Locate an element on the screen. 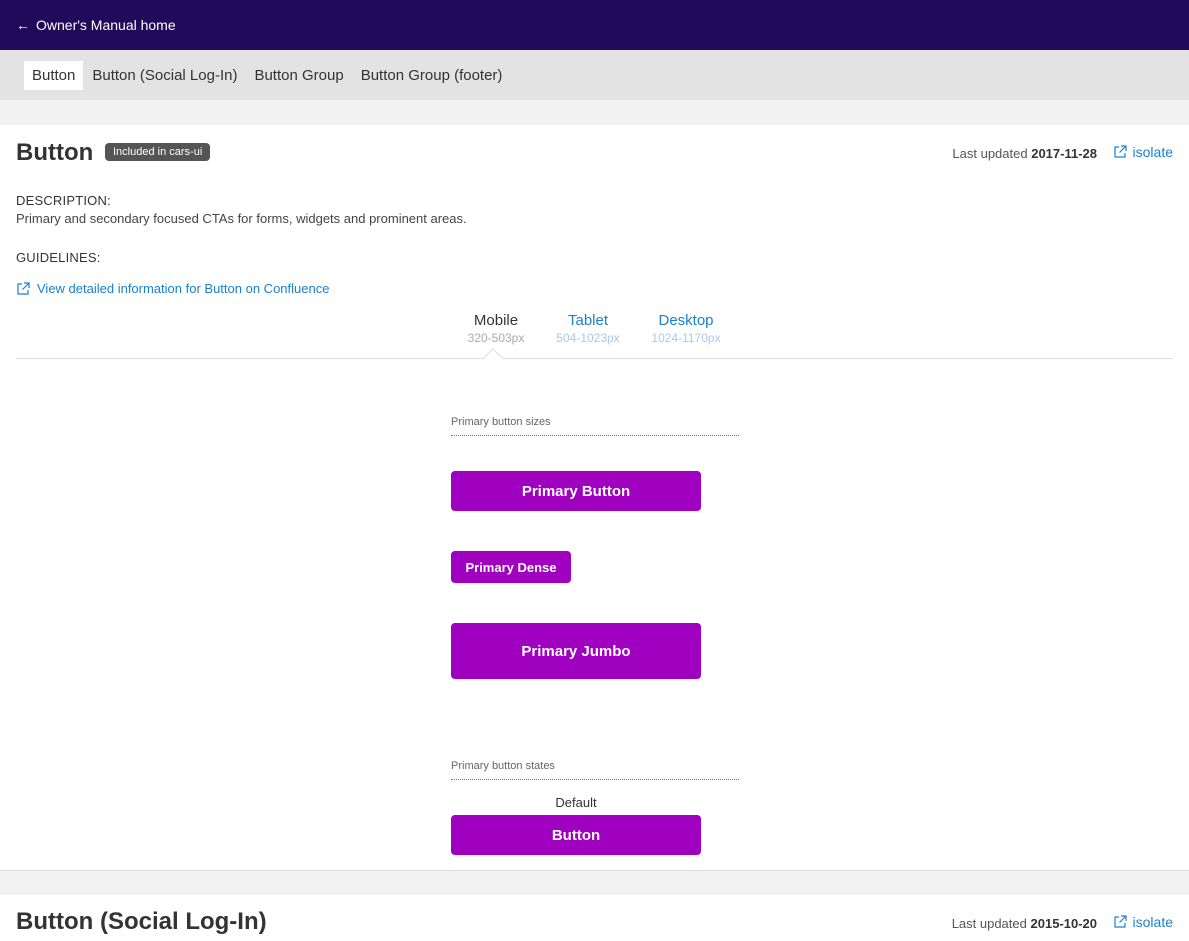 This screenshot has height=941, width=1189. component-title: Button is located at coordinates (55, 152).